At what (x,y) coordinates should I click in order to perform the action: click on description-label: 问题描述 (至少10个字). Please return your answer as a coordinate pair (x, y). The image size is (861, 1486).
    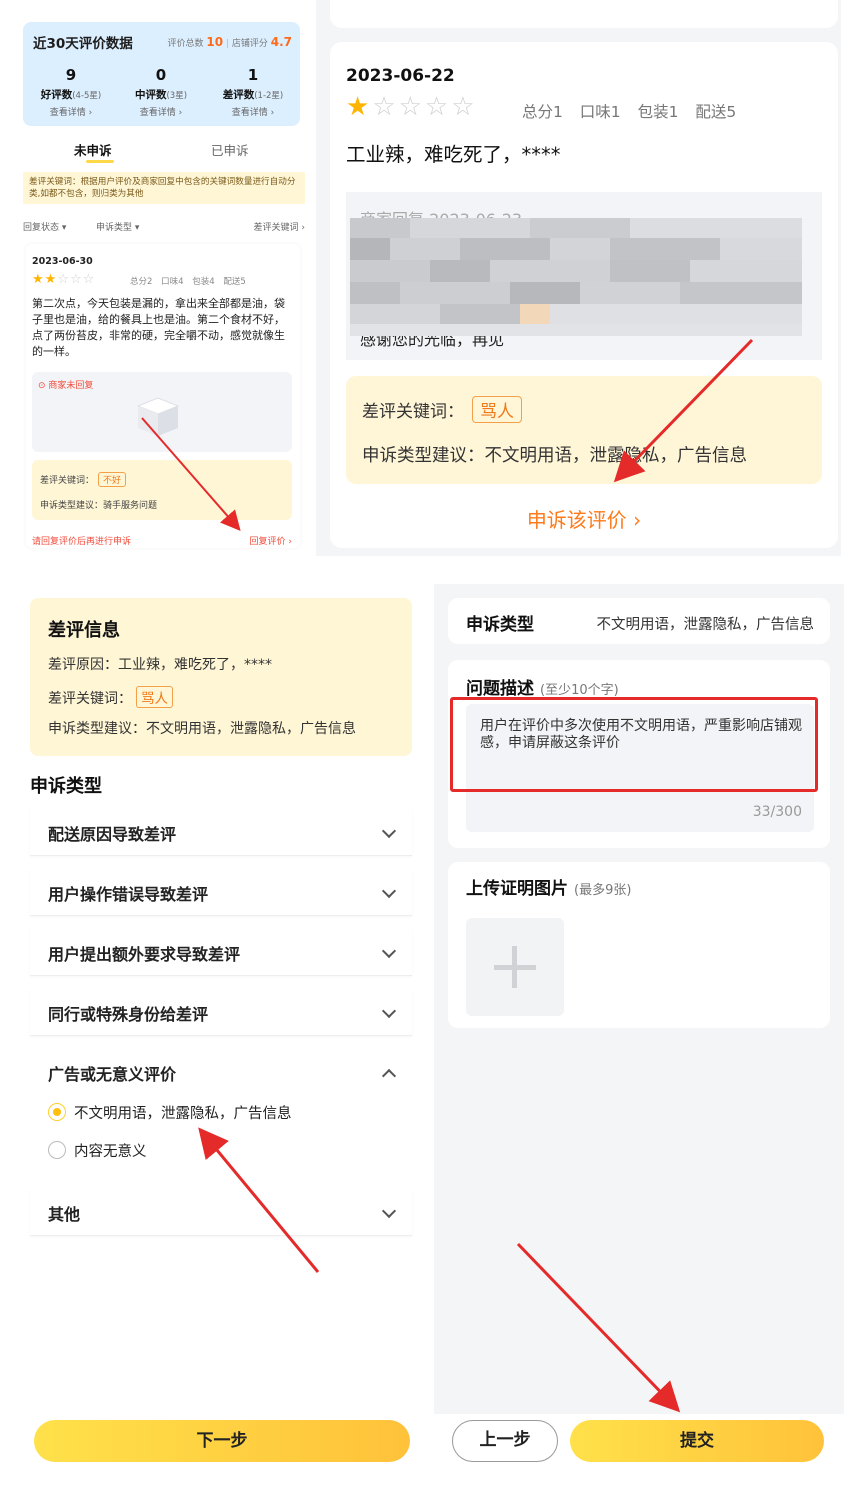
    Looking at the image, I should click on (542, 689).